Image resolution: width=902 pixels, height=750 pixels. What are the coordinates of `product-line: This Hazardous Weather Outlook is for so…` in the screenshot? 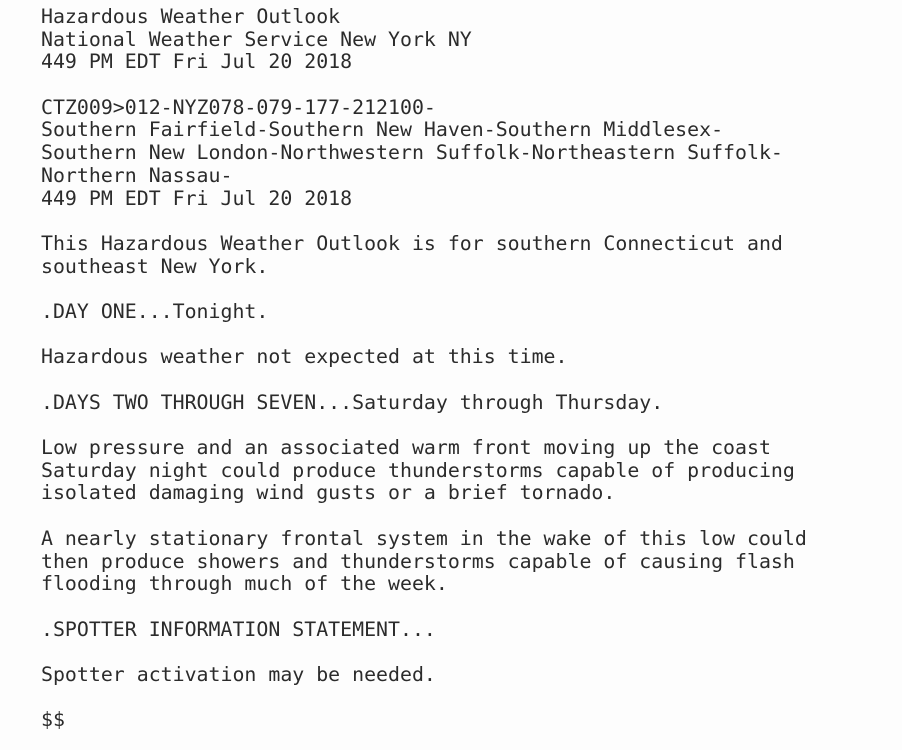 It's located at (412, 243).